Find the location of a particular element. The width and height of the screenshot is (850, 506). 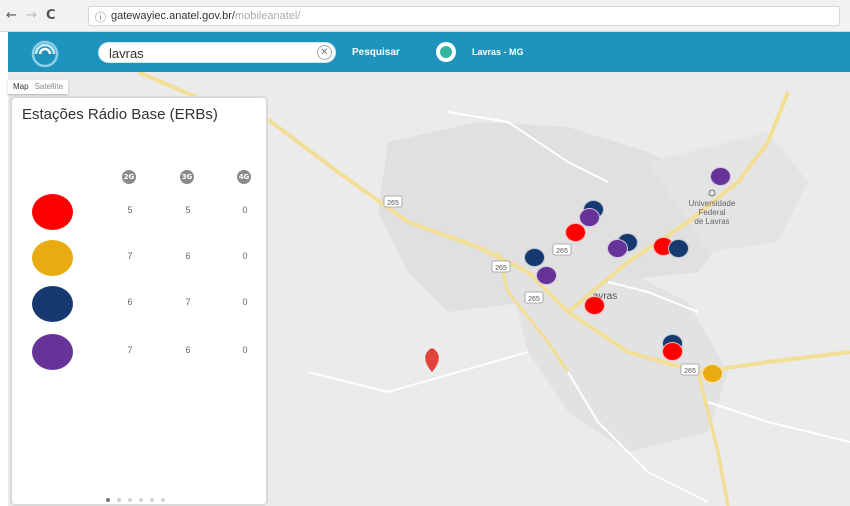

address-bar: ⓘ gatewayiec.anatel.gov.br/mobileanatel/ is located at coordinates (464, 16).